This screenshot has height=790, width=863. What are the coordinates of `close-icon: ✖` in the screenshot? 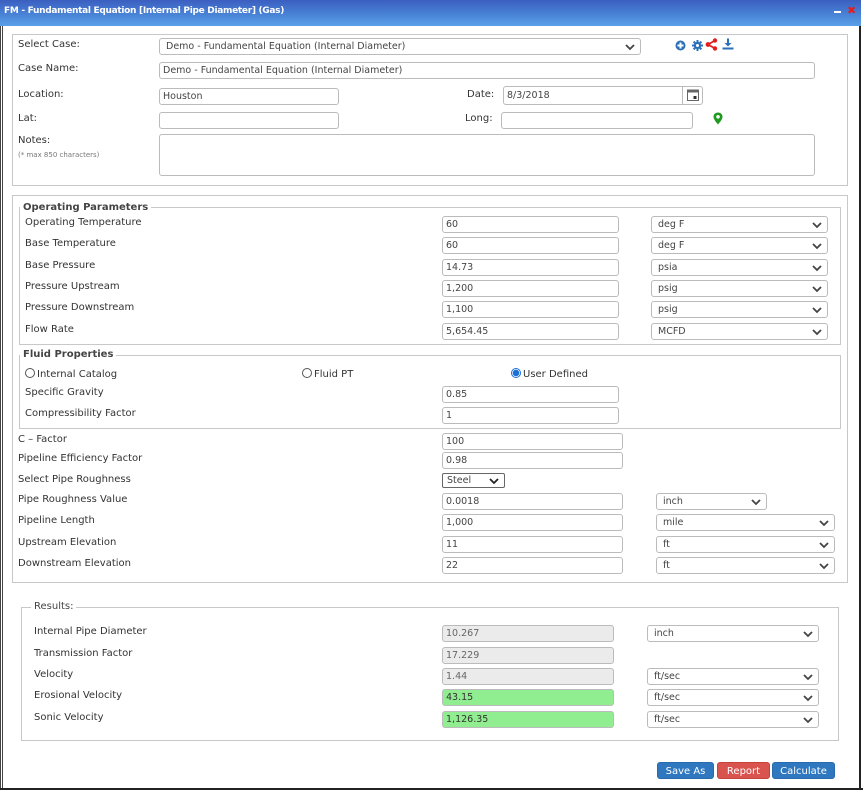 It's located at (851, 10).